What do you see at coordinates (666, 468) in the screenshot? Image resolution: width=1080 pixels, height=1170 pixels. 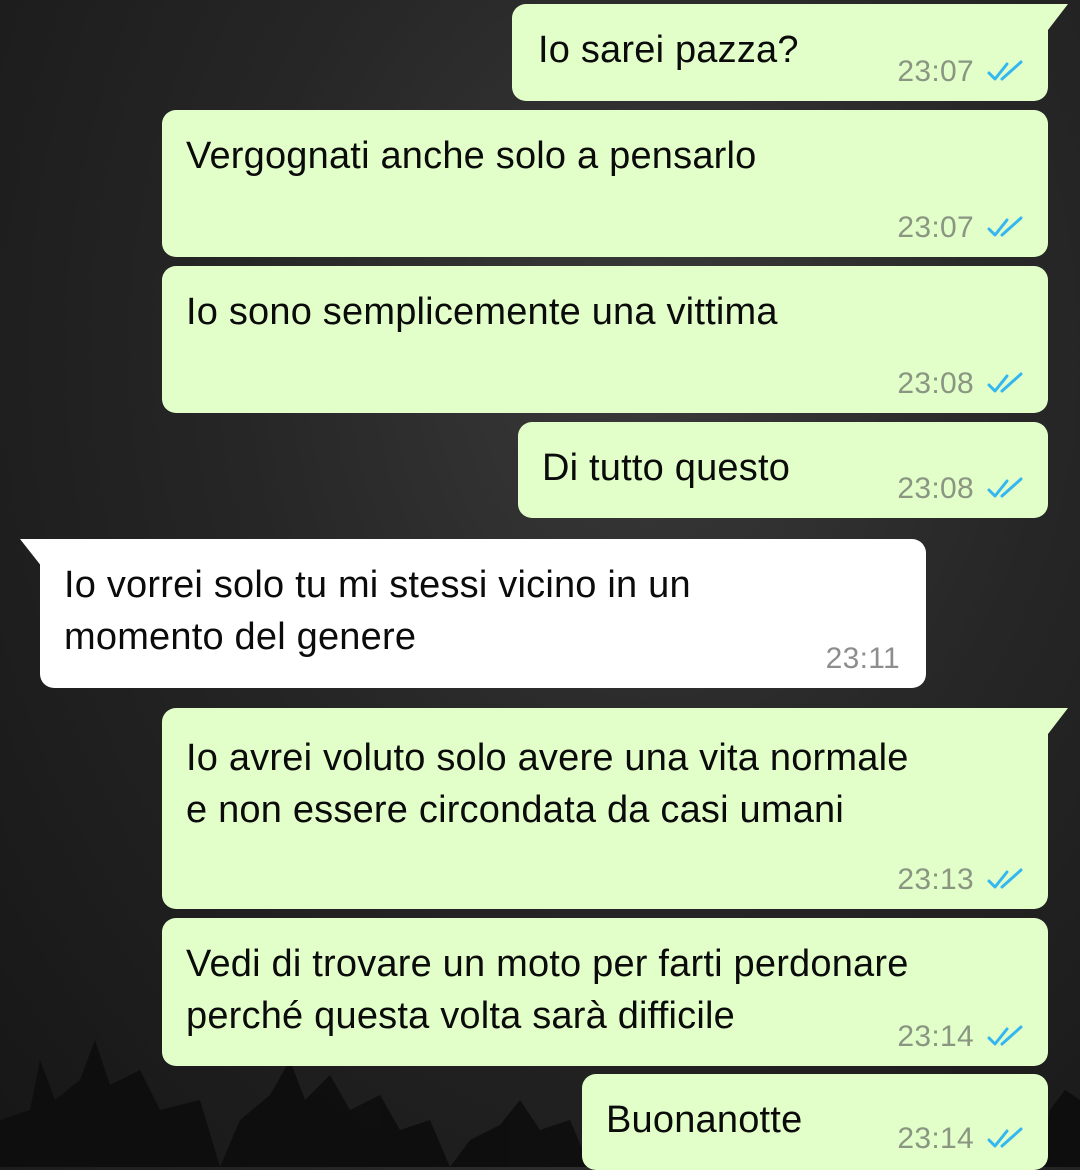 I see `message-text: Di tutto questo` at bounding box center [666, 468].